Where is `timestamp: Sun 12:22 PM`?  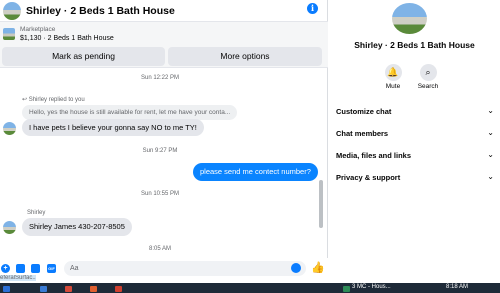 timestamp: Sun 12:22 PM is located at coordinates (160, 78).